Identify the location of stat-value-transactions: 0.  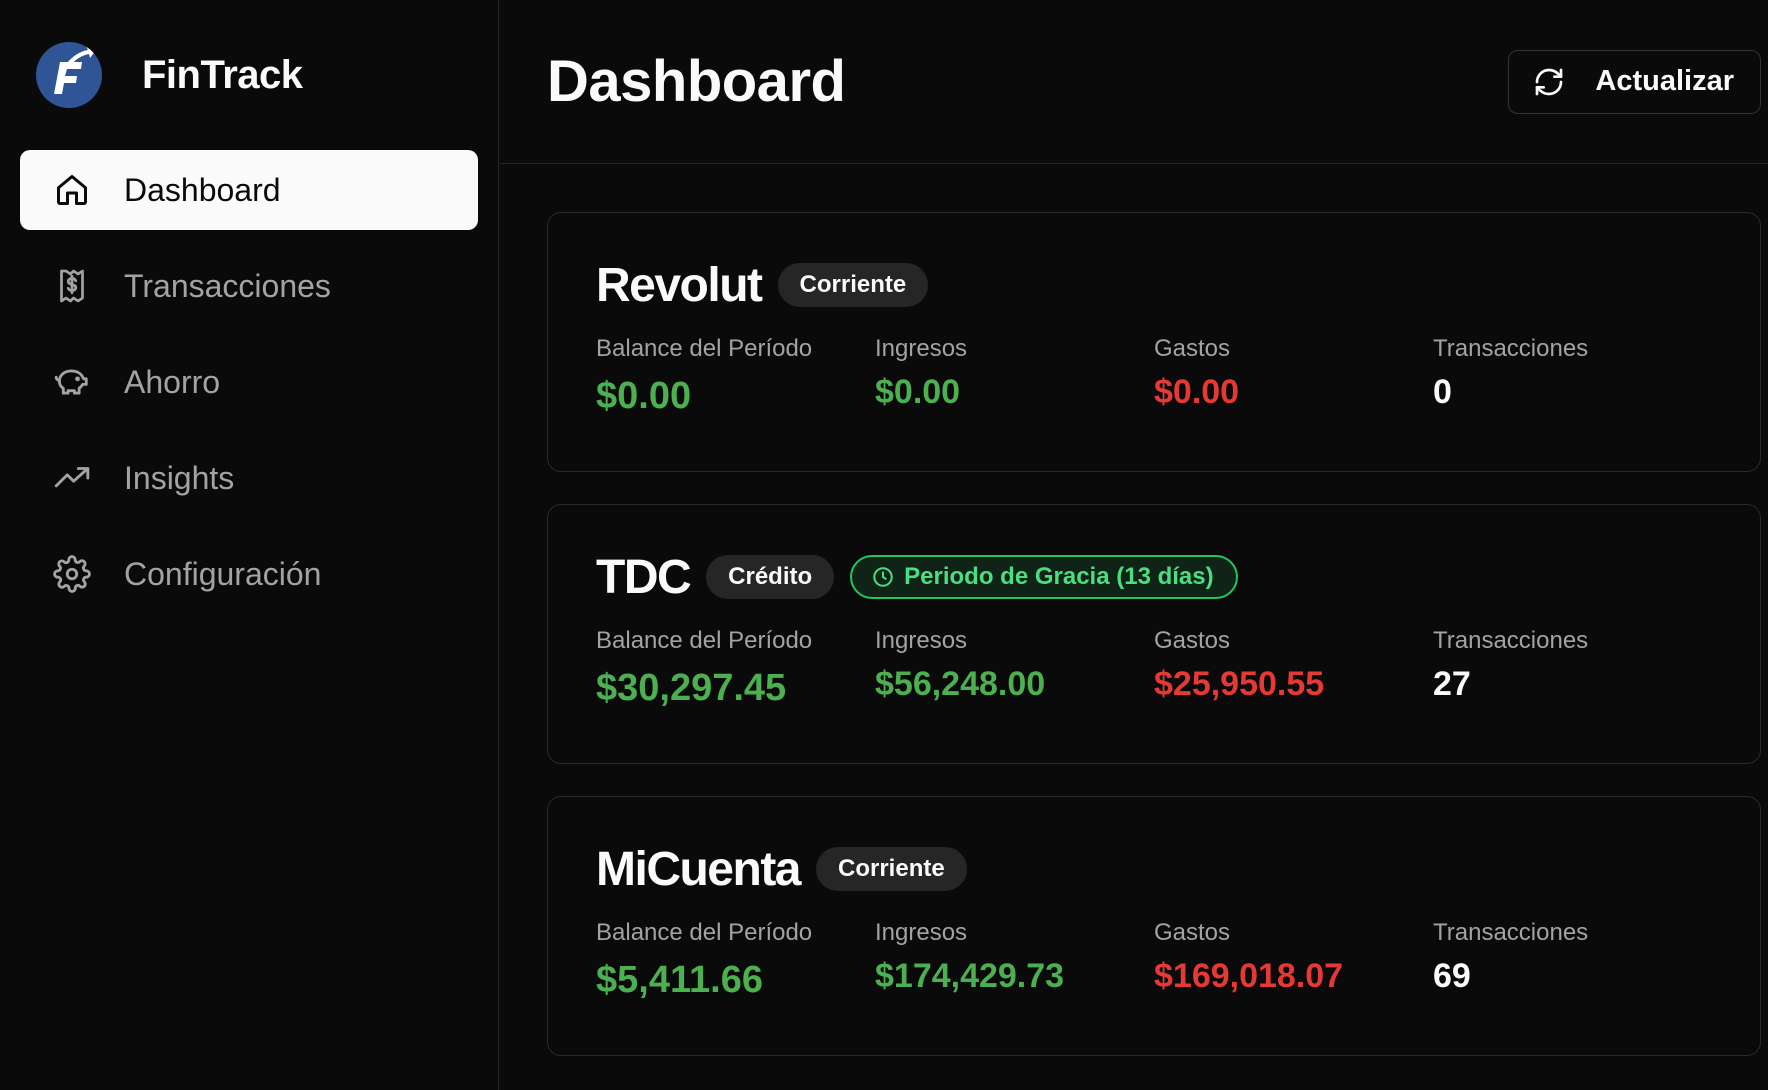
(1442, 392).